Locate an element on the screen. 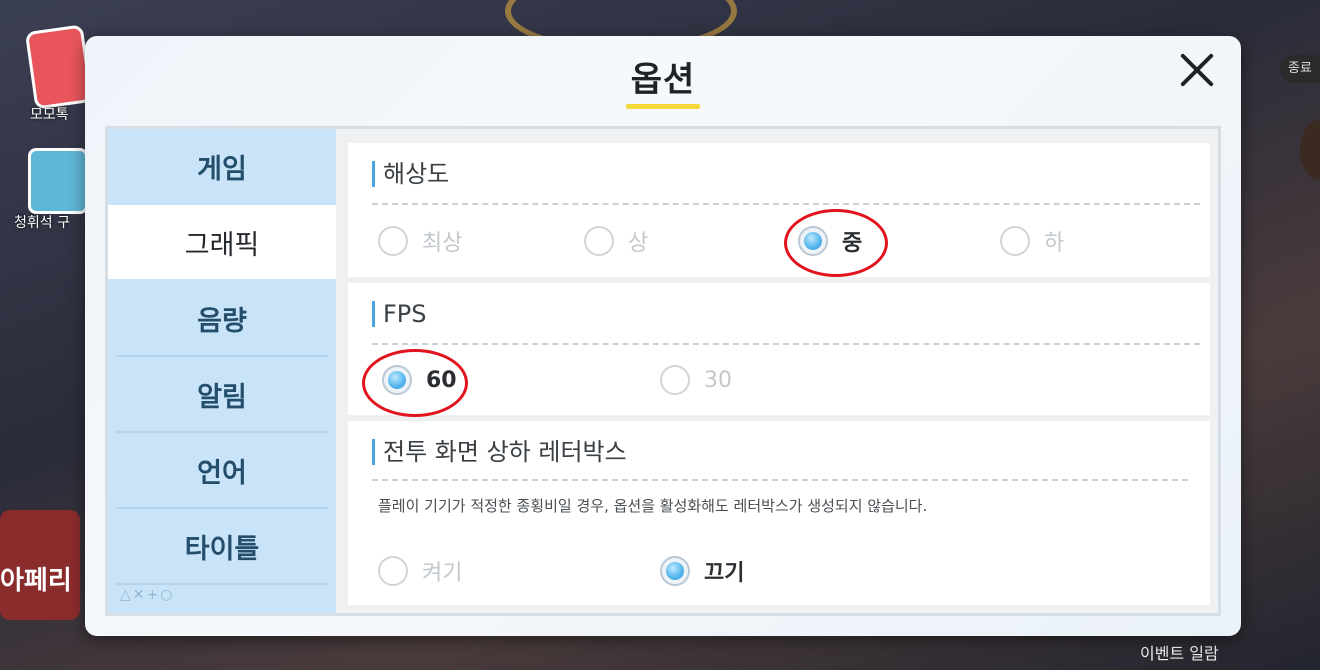 The image size is (1320, 670). resolution-option-medium: 중 is located at coordinates (830, 241).